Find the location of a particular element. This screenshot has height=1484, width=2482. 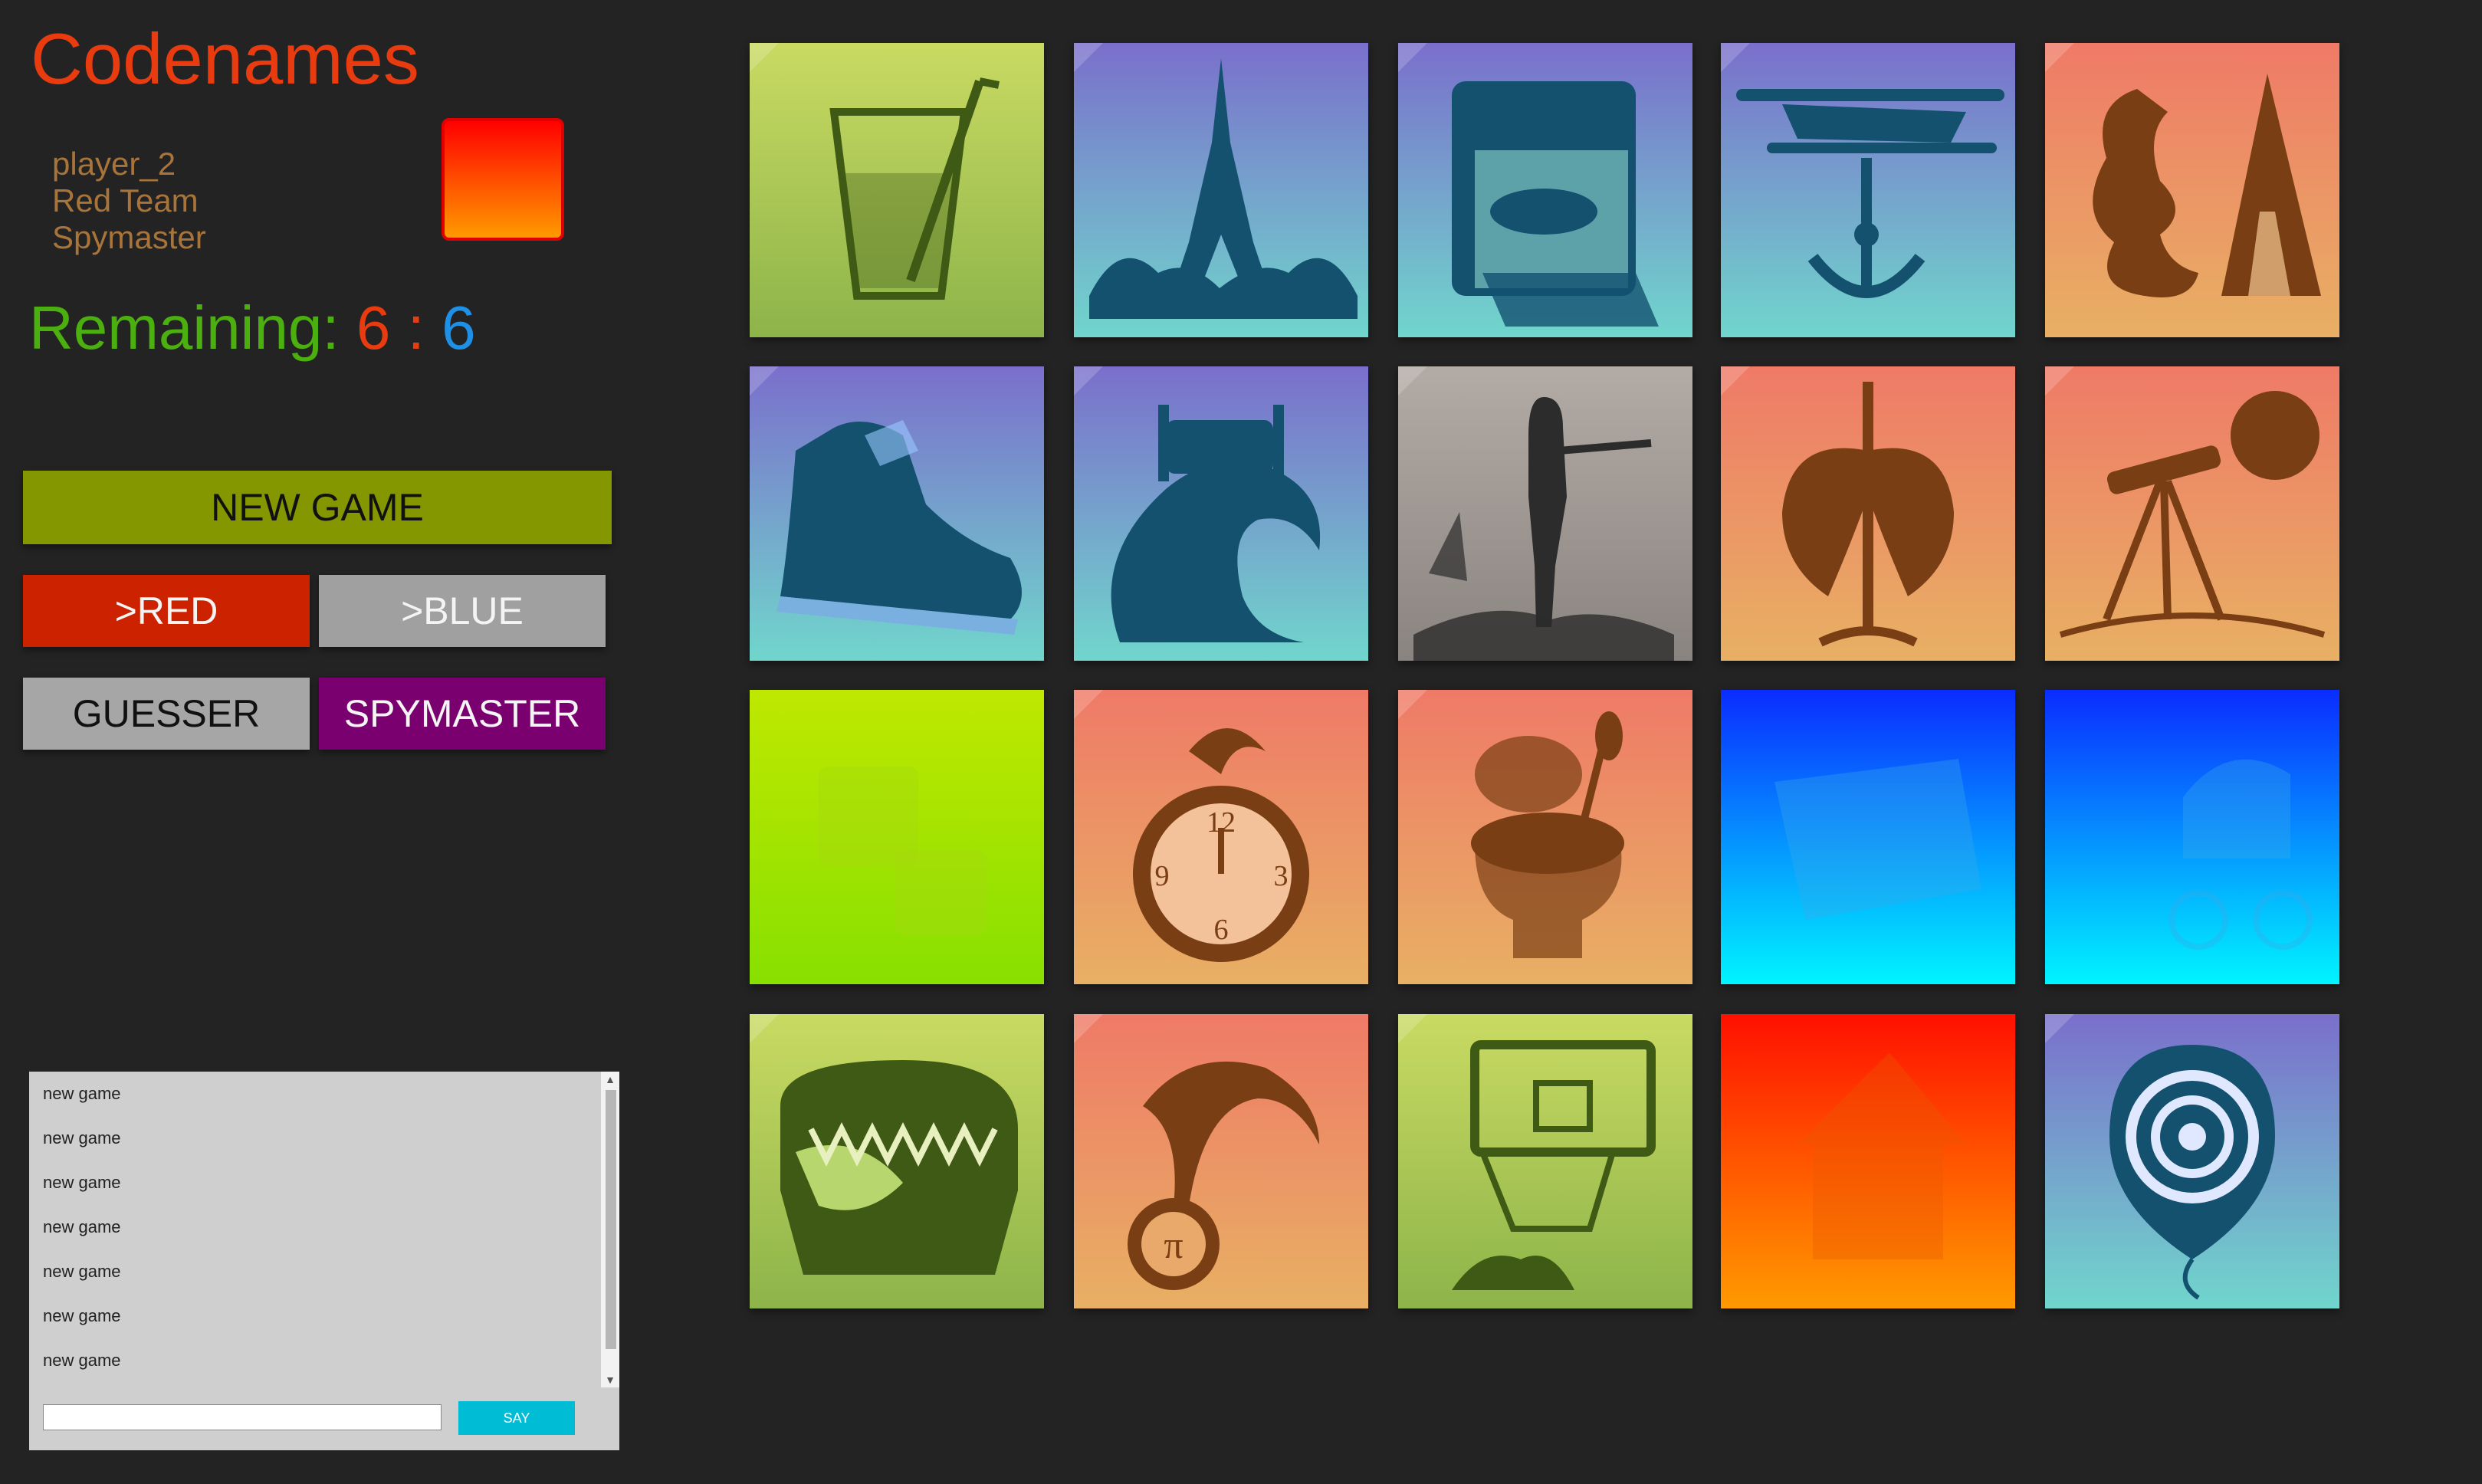

stroller-chain-icon is located at coordinates (2241, 854).